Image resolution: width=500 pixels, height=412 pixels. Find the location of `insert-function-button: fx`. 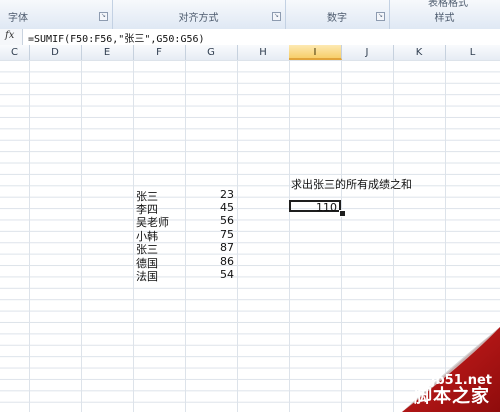

insert-function-button: fx is located at coordinates (11, 37).